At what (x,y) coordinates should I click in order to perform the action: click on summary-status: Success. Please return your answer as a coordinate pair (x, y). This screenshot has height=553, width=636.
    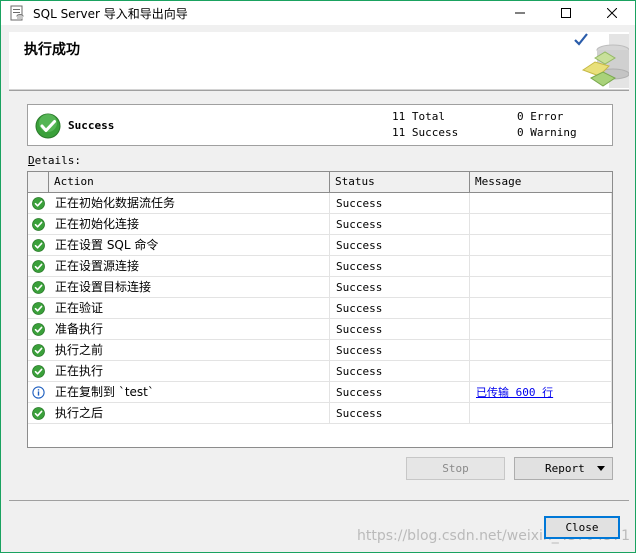
    Looking at the image, I should click on (91, 125).